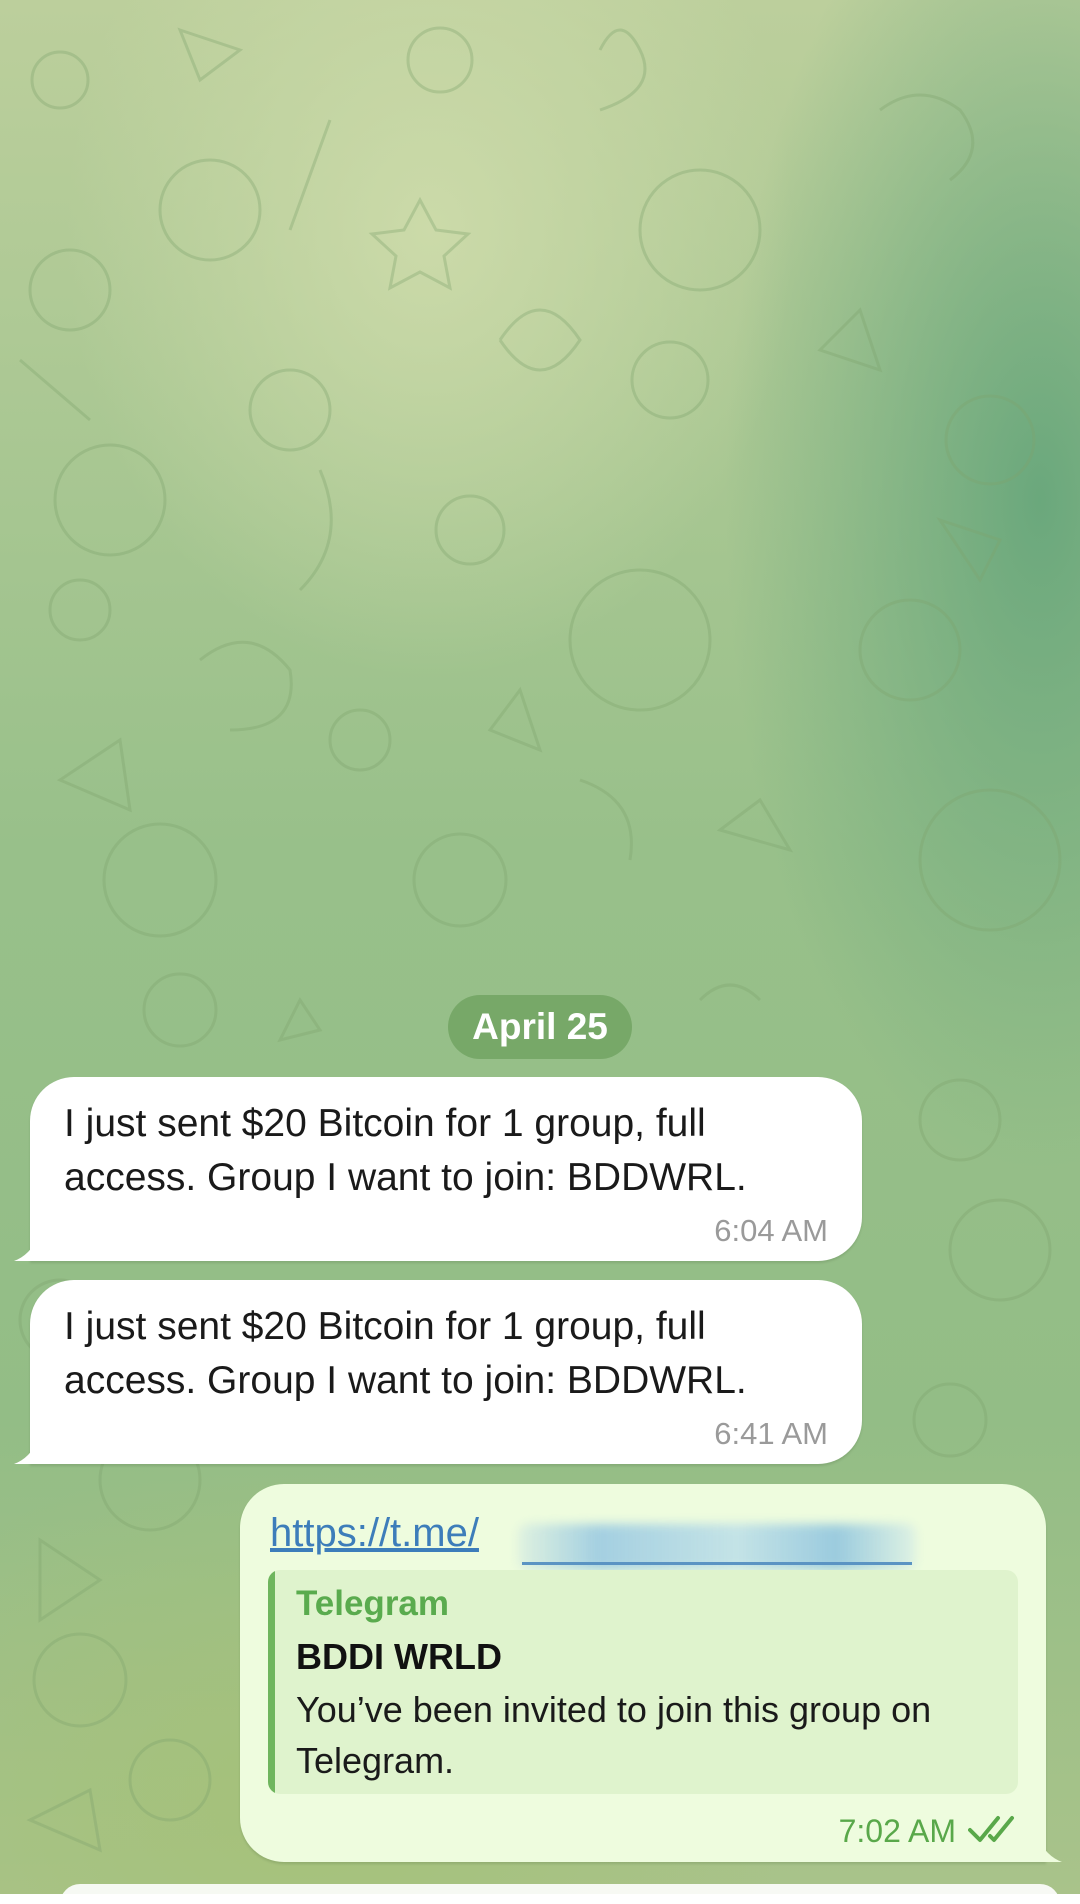 The width and height of the screenshot is (1080, 1904). I want to click on preview-title: BDDI WRLD, so click(399, 1656).